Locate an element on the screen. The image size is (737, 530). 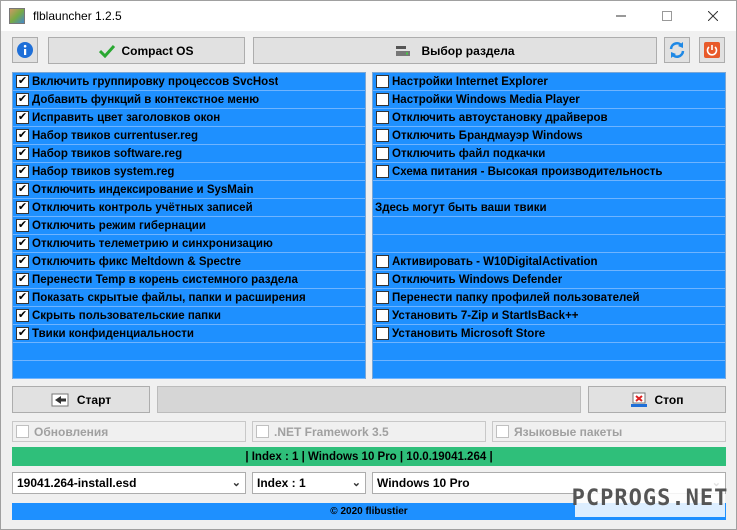
lang-packs-checkbox is located at coordinates (502, 431).